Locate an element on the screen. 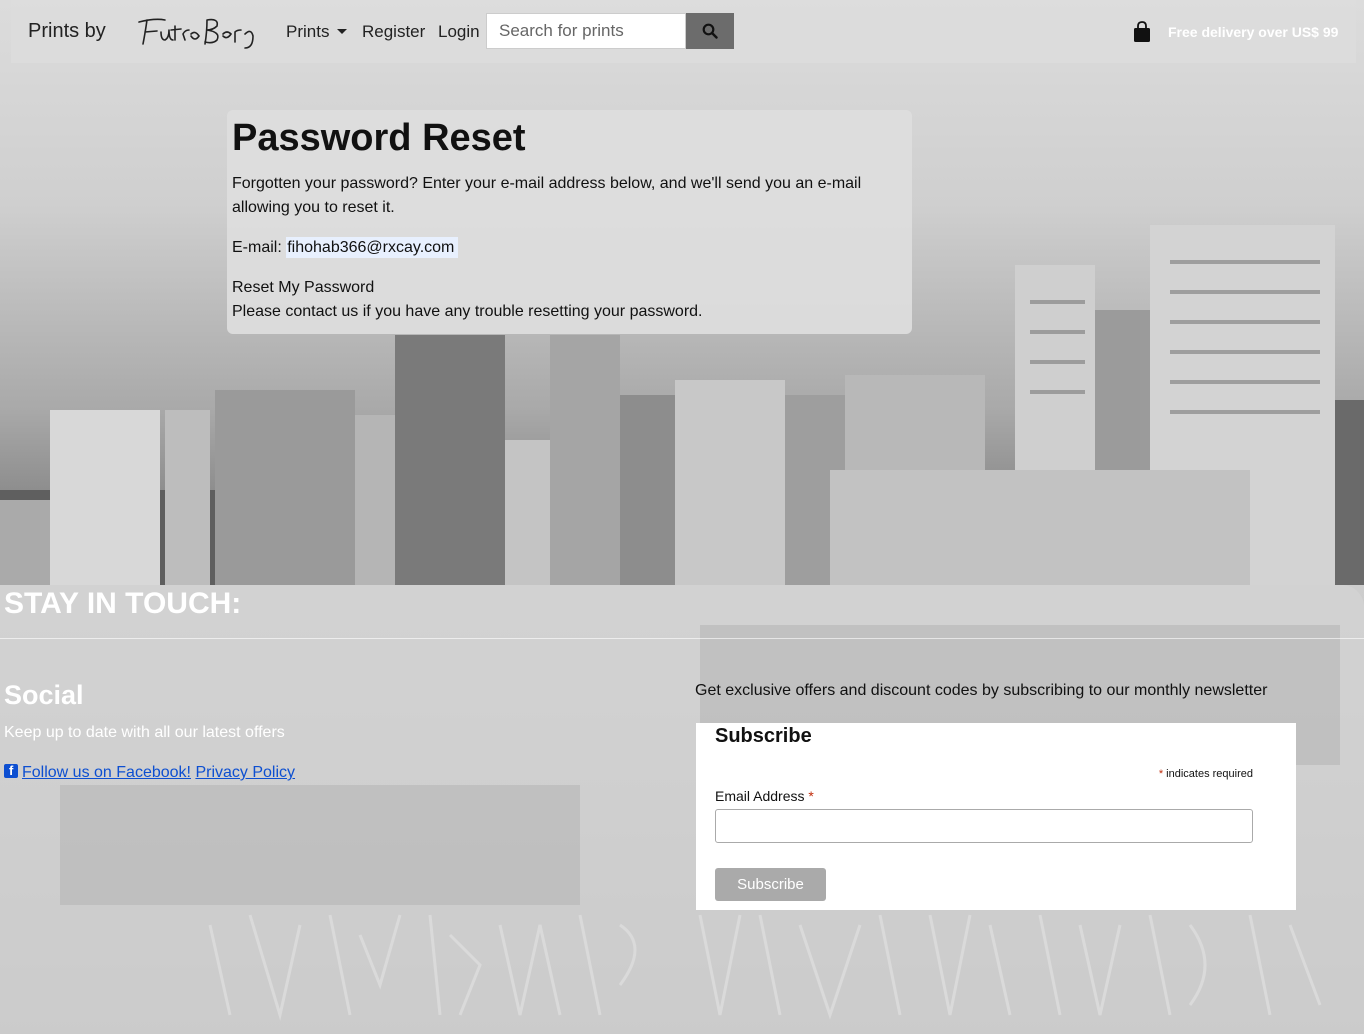 The width and height of the screenshot is (1364, 1034). nav-prints-label: Prints is located at coordinates (308, 31).